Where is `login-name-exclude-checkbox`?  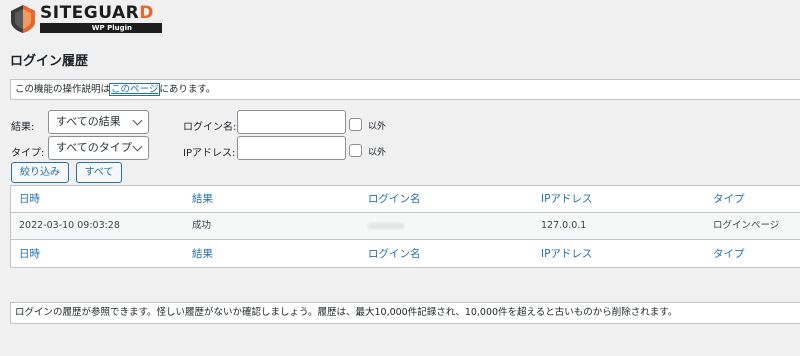
login-name-exclude-checkbox is located at coordinates (355, 124).